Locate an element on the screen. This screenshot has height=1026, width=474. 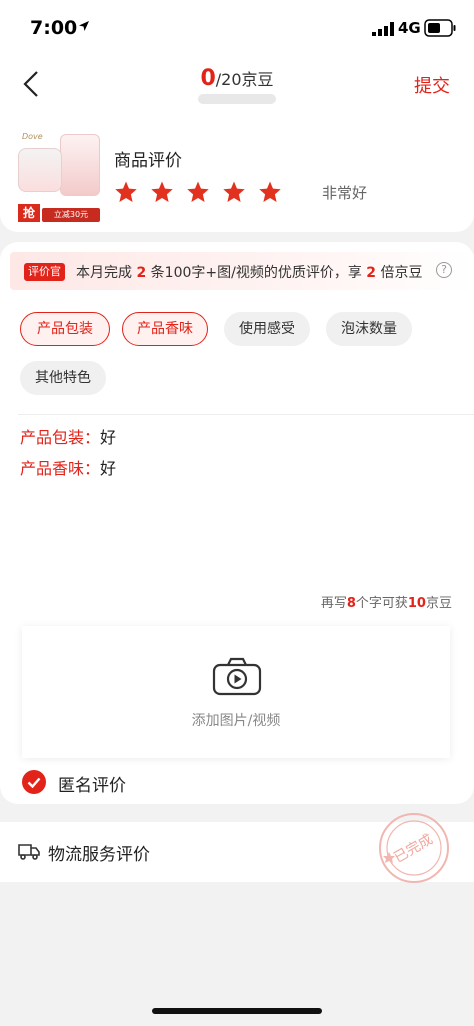
tag-foam: 泡沫数量 is located at coordinates (369, 329).